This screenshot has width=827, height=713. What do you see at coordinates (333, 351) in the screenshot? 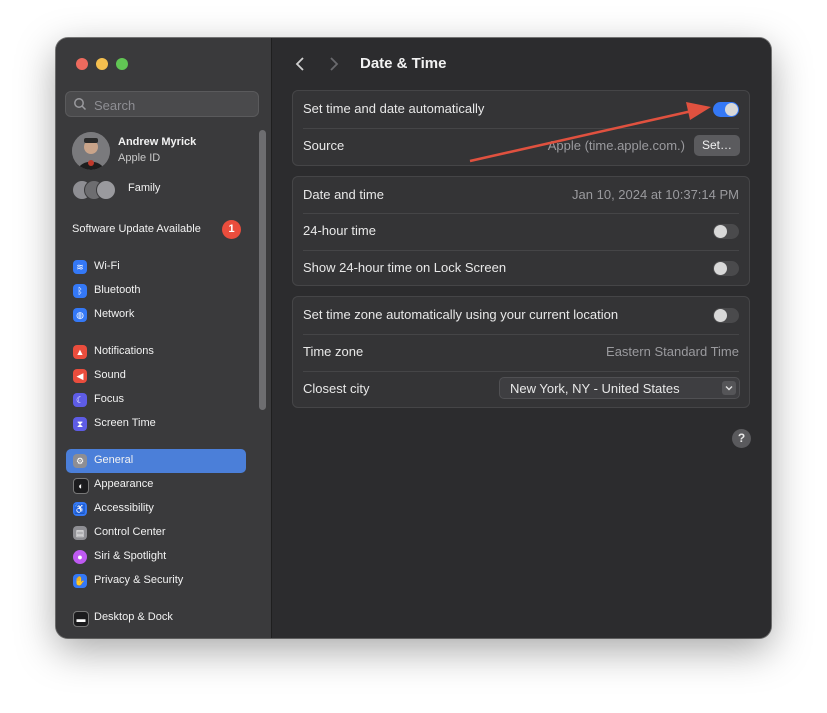
I see `timezone-label: Time zone` at bounding box center [333, 351].